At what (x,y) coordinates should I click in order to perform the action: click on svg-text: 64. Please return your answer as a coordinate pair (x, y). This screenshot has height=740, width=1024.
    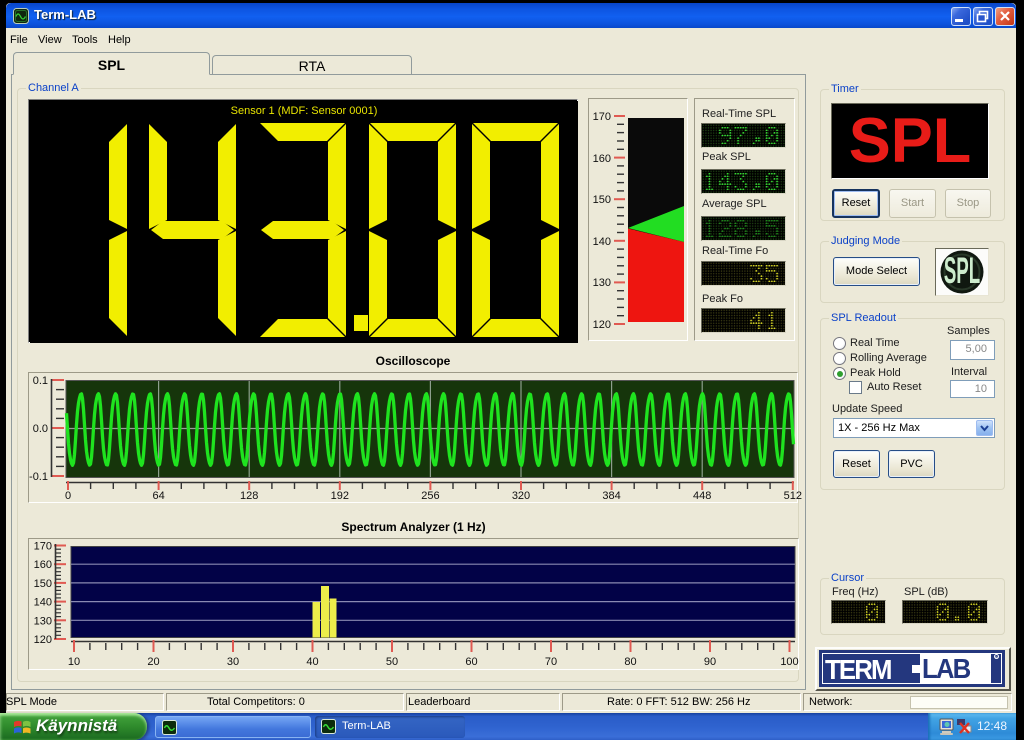
    Looking at the image, I should click on (158, 496).